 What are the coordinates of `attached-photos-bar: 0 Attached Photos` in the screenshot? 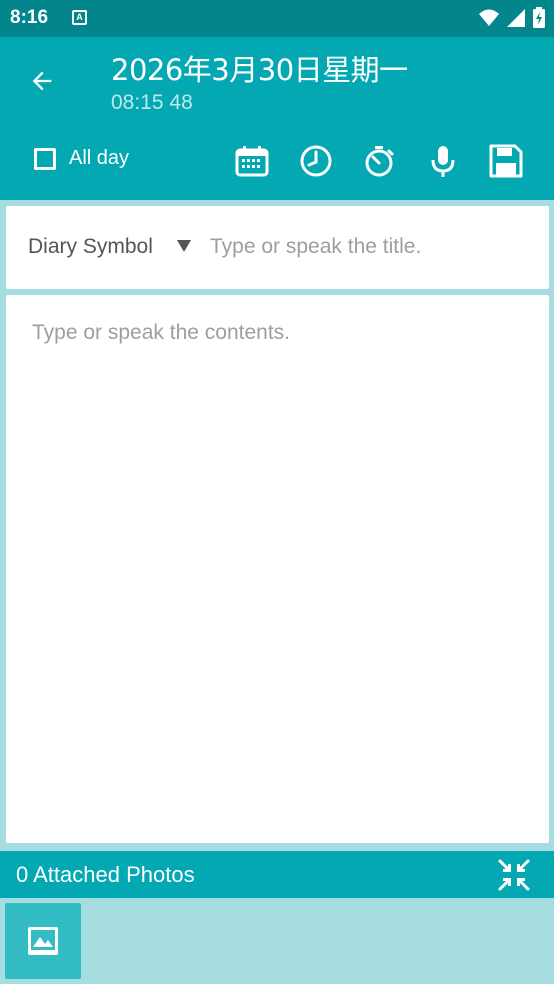 It's located at (277, 874).